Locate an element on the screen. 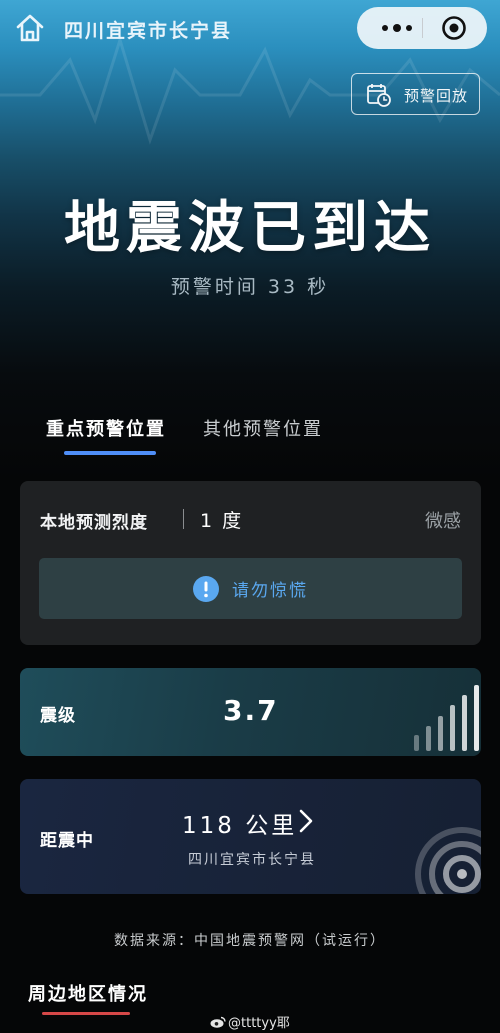 Image resolution: width=500 pixels, height=1033 pixels. exclamation-circle-icon is located at coordinates (206, 589).